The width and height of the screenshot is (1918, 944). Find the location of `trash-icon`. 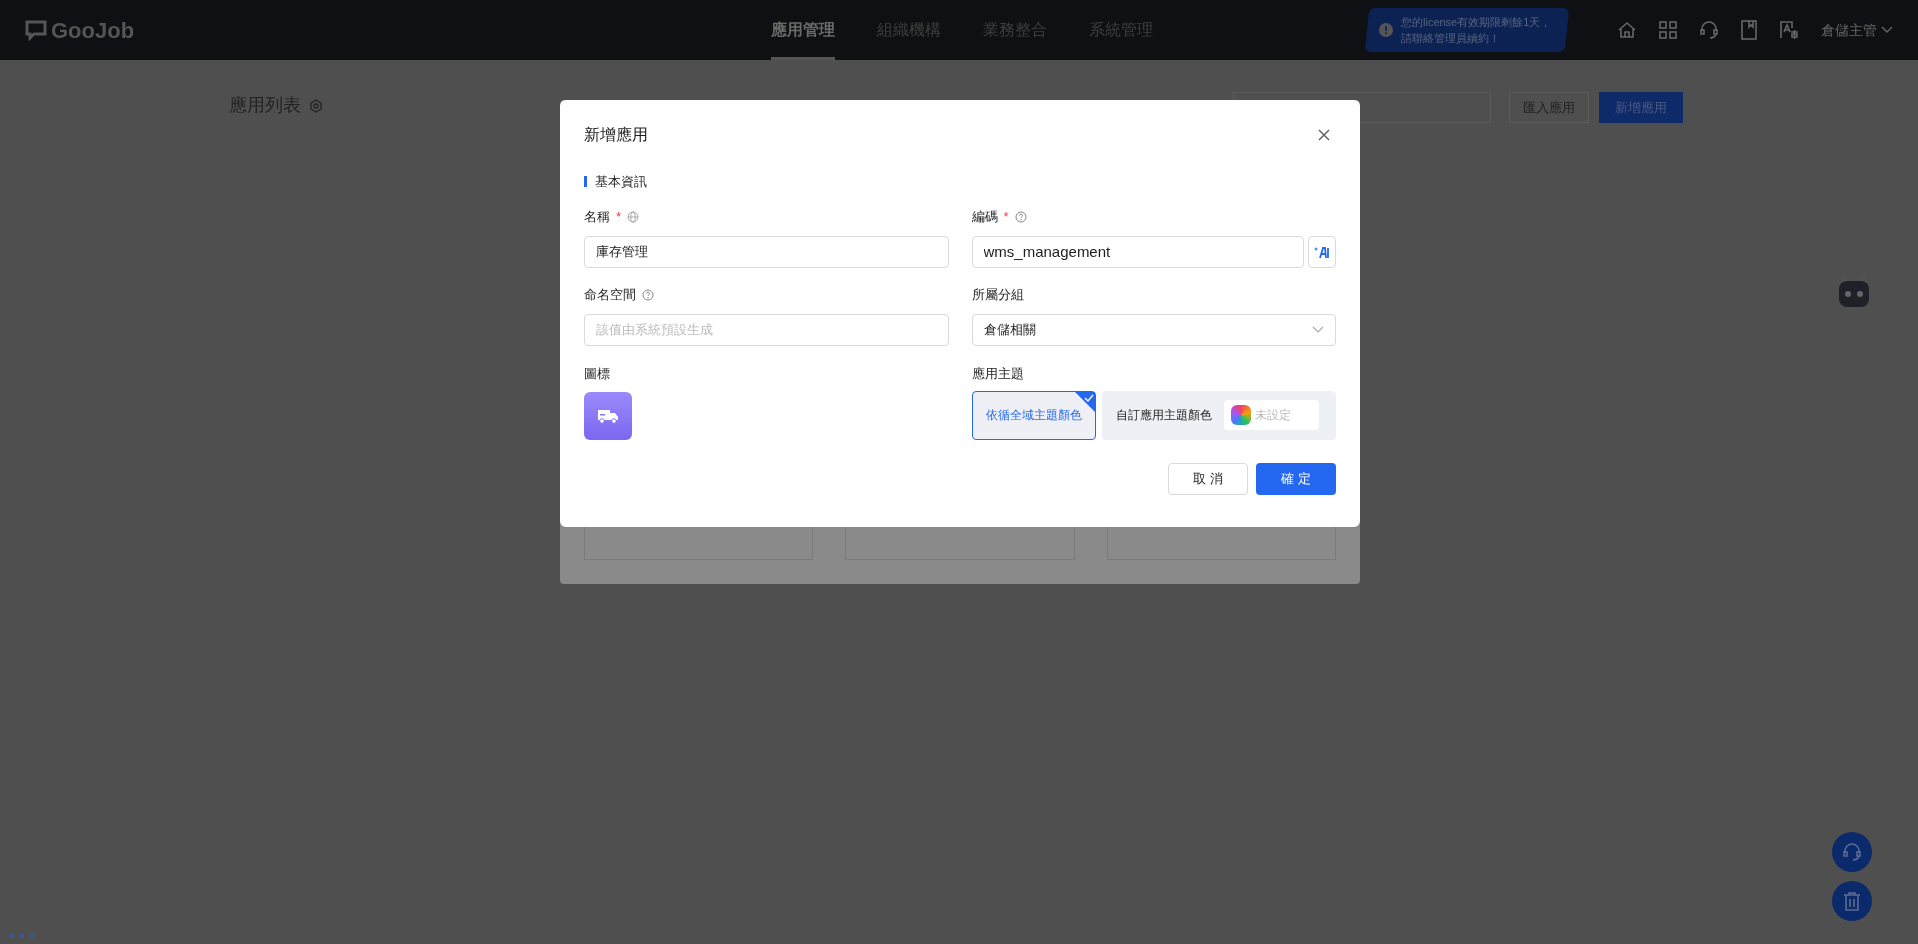

trash-icon is located at coordinates (1852, 901).